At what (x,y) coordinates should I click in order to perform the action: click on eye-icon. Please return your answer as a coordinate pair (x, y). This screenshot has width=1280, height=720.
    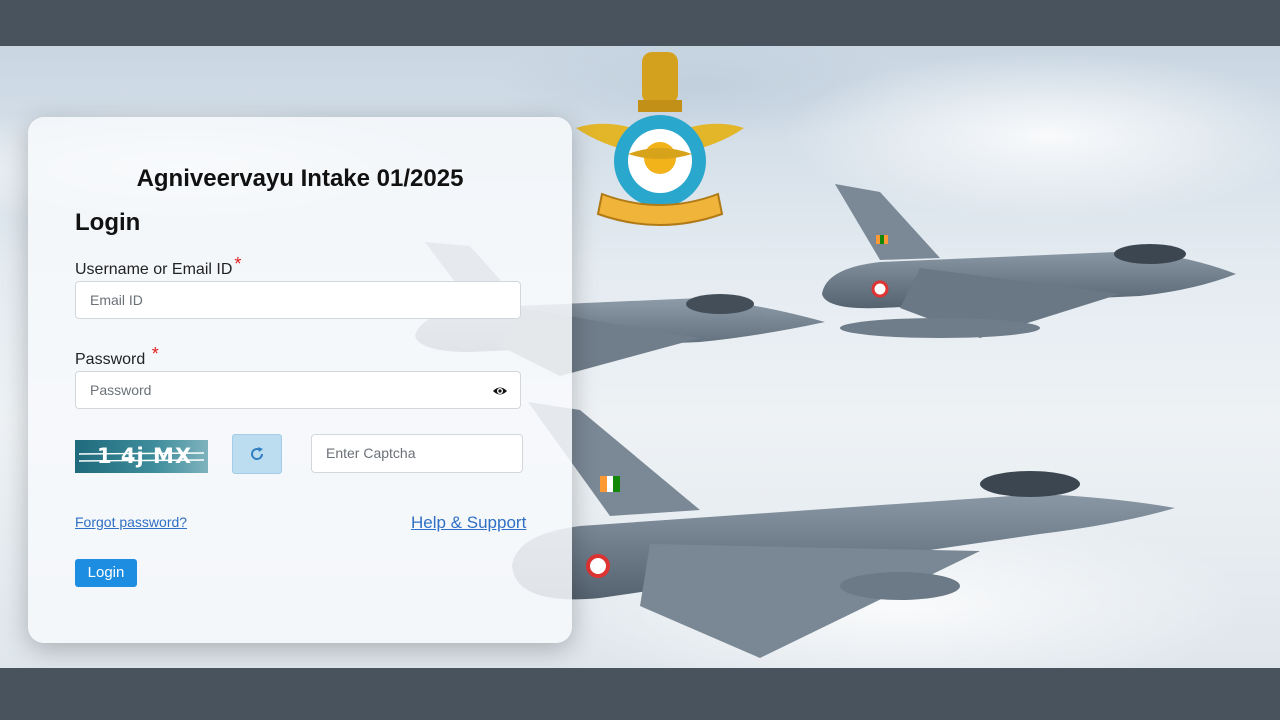
    Looking at the image, I should click on (500, 391).